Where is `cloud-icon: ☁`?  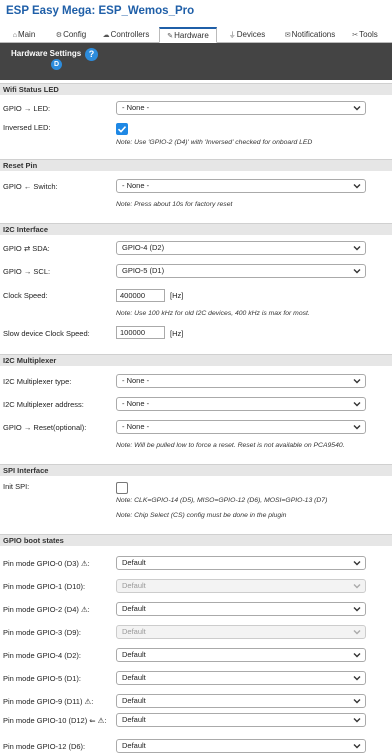 cloud-icon: ☁ is located at coordinates (106, 35).